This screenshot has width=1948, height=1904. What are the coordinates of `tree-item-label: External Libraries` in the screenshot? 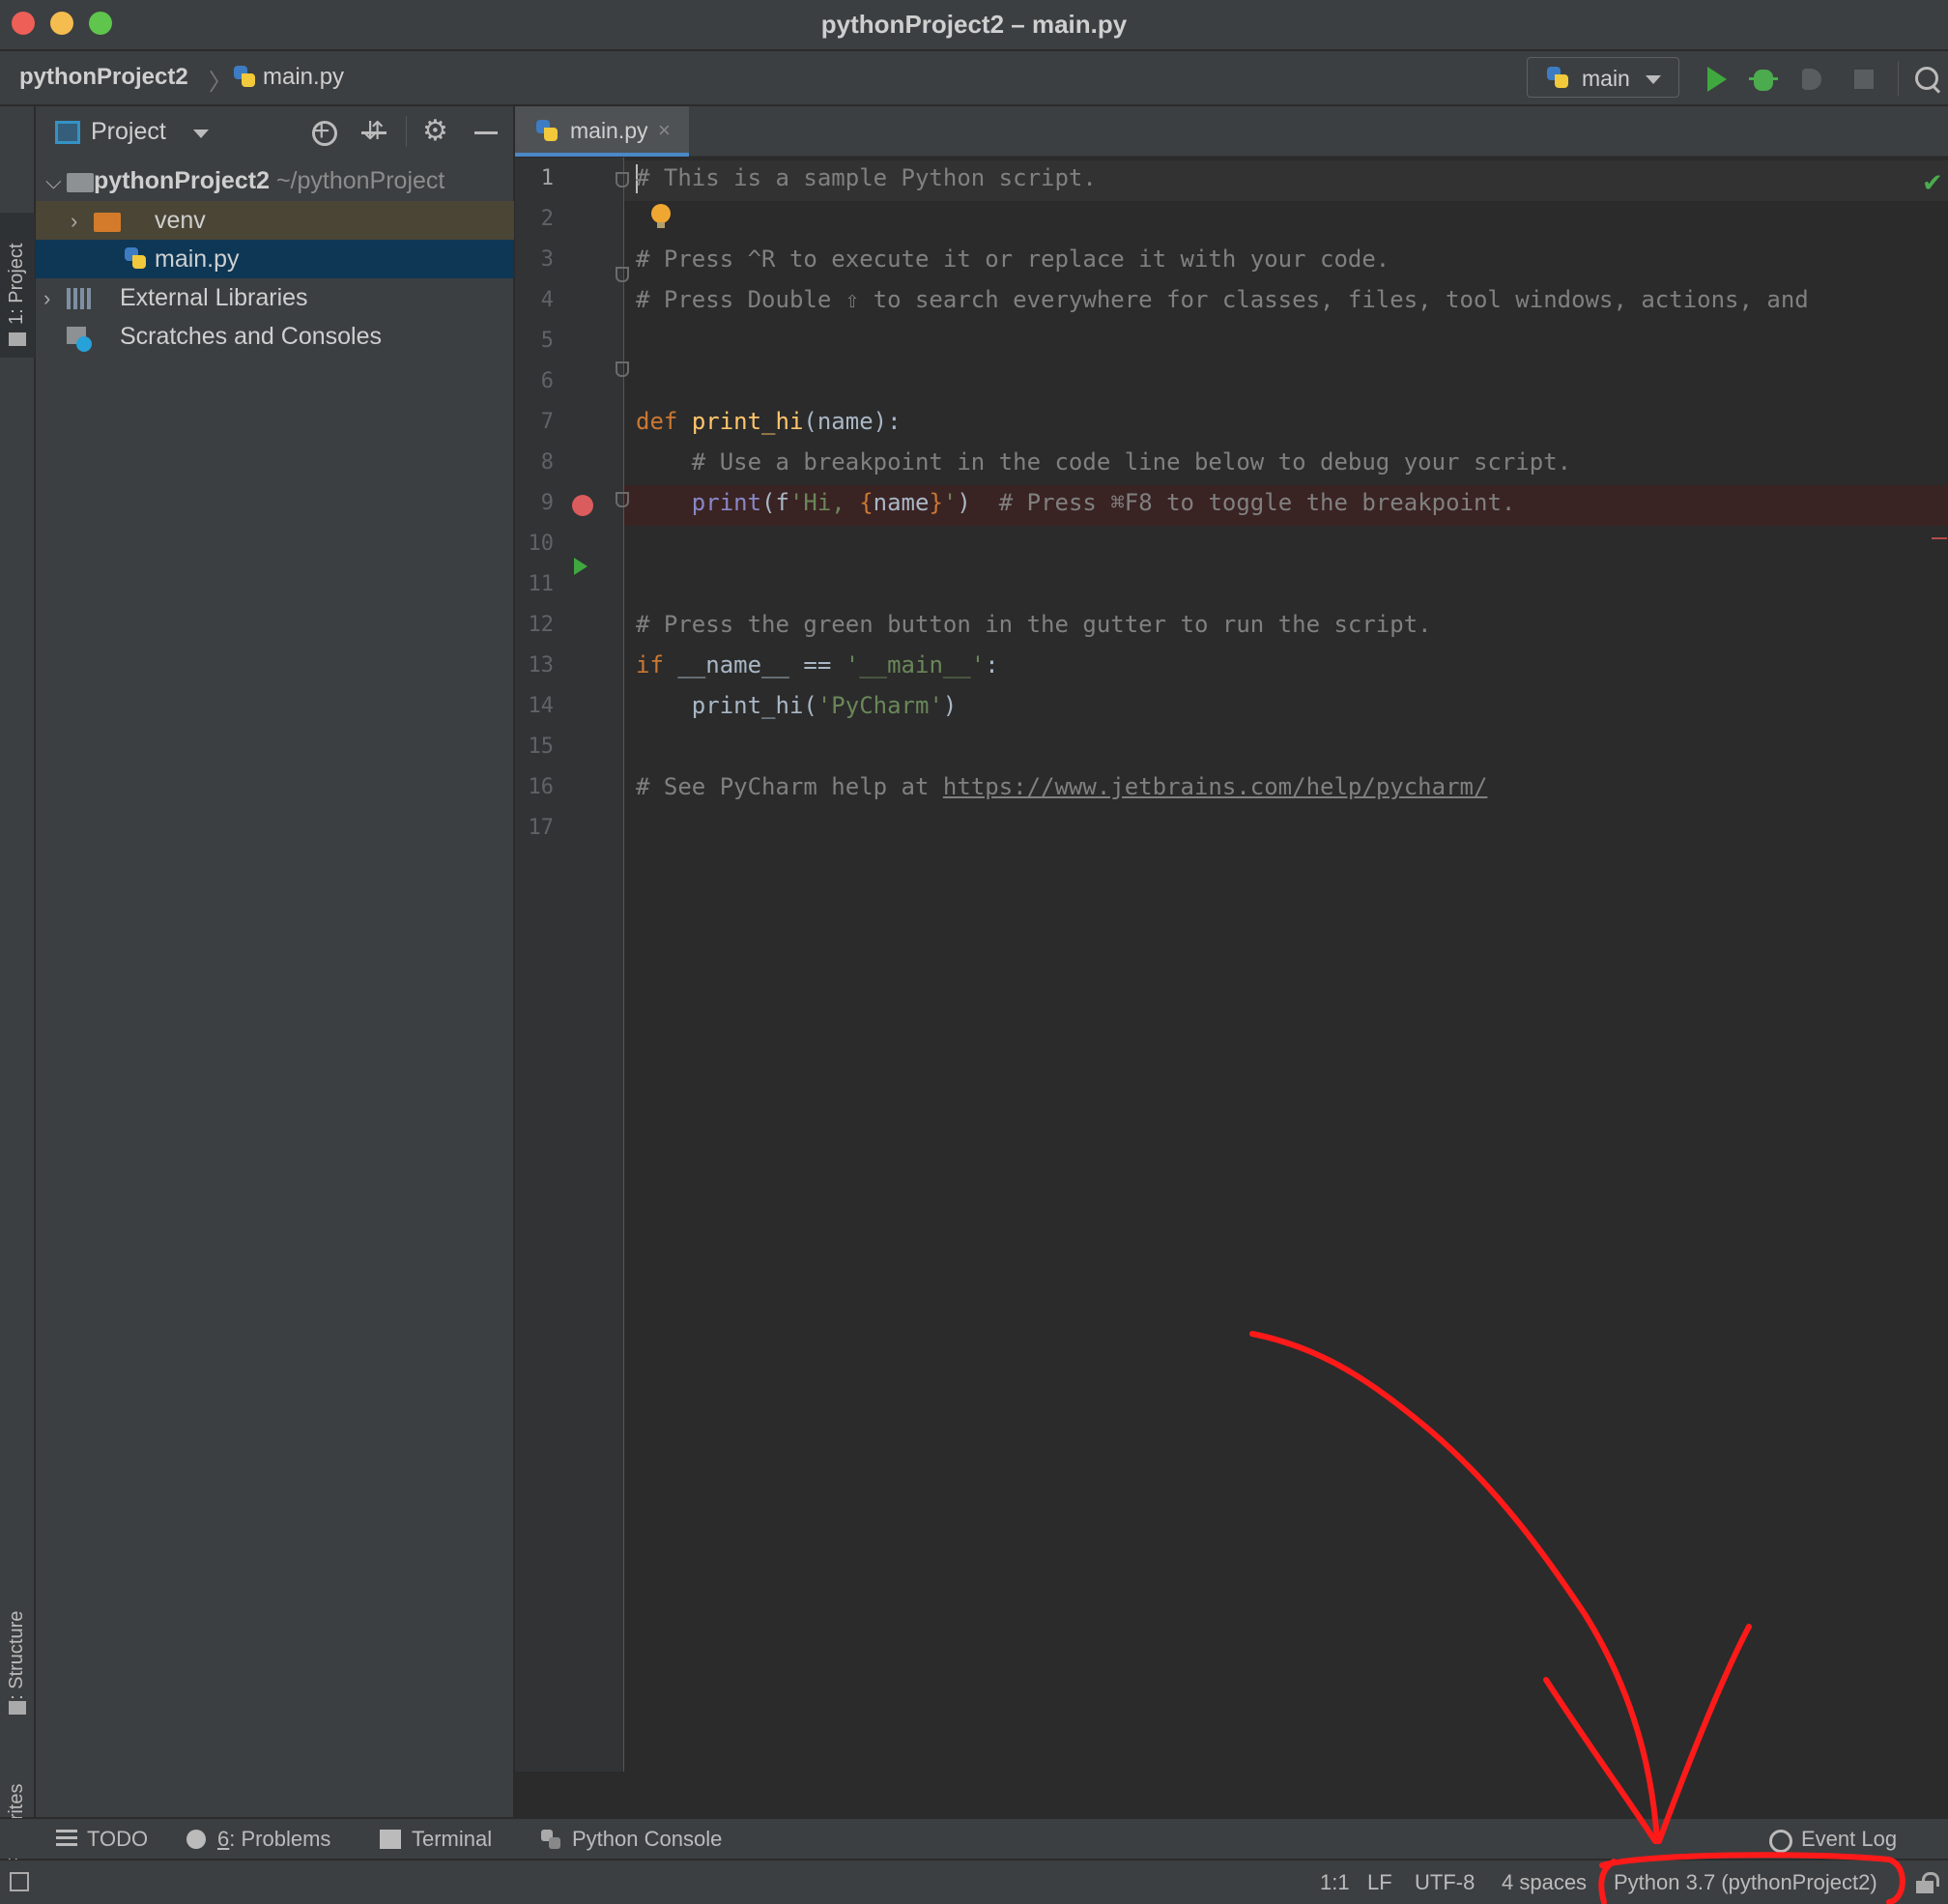 It's located at (214, 298).